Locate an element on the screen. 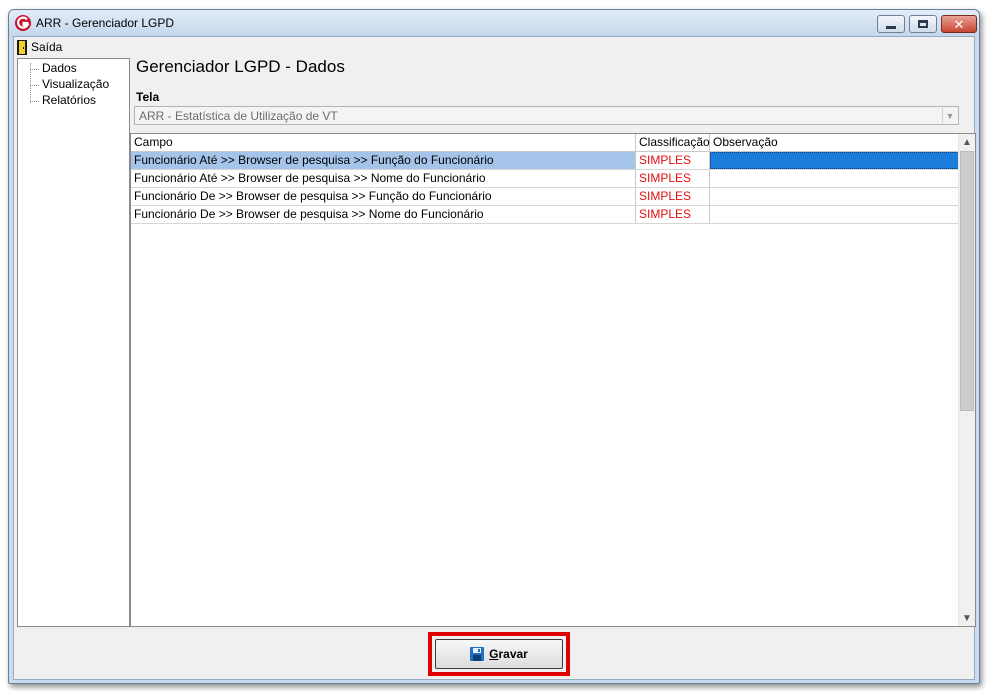  maximize-icon is located at coordinates (923, 24).